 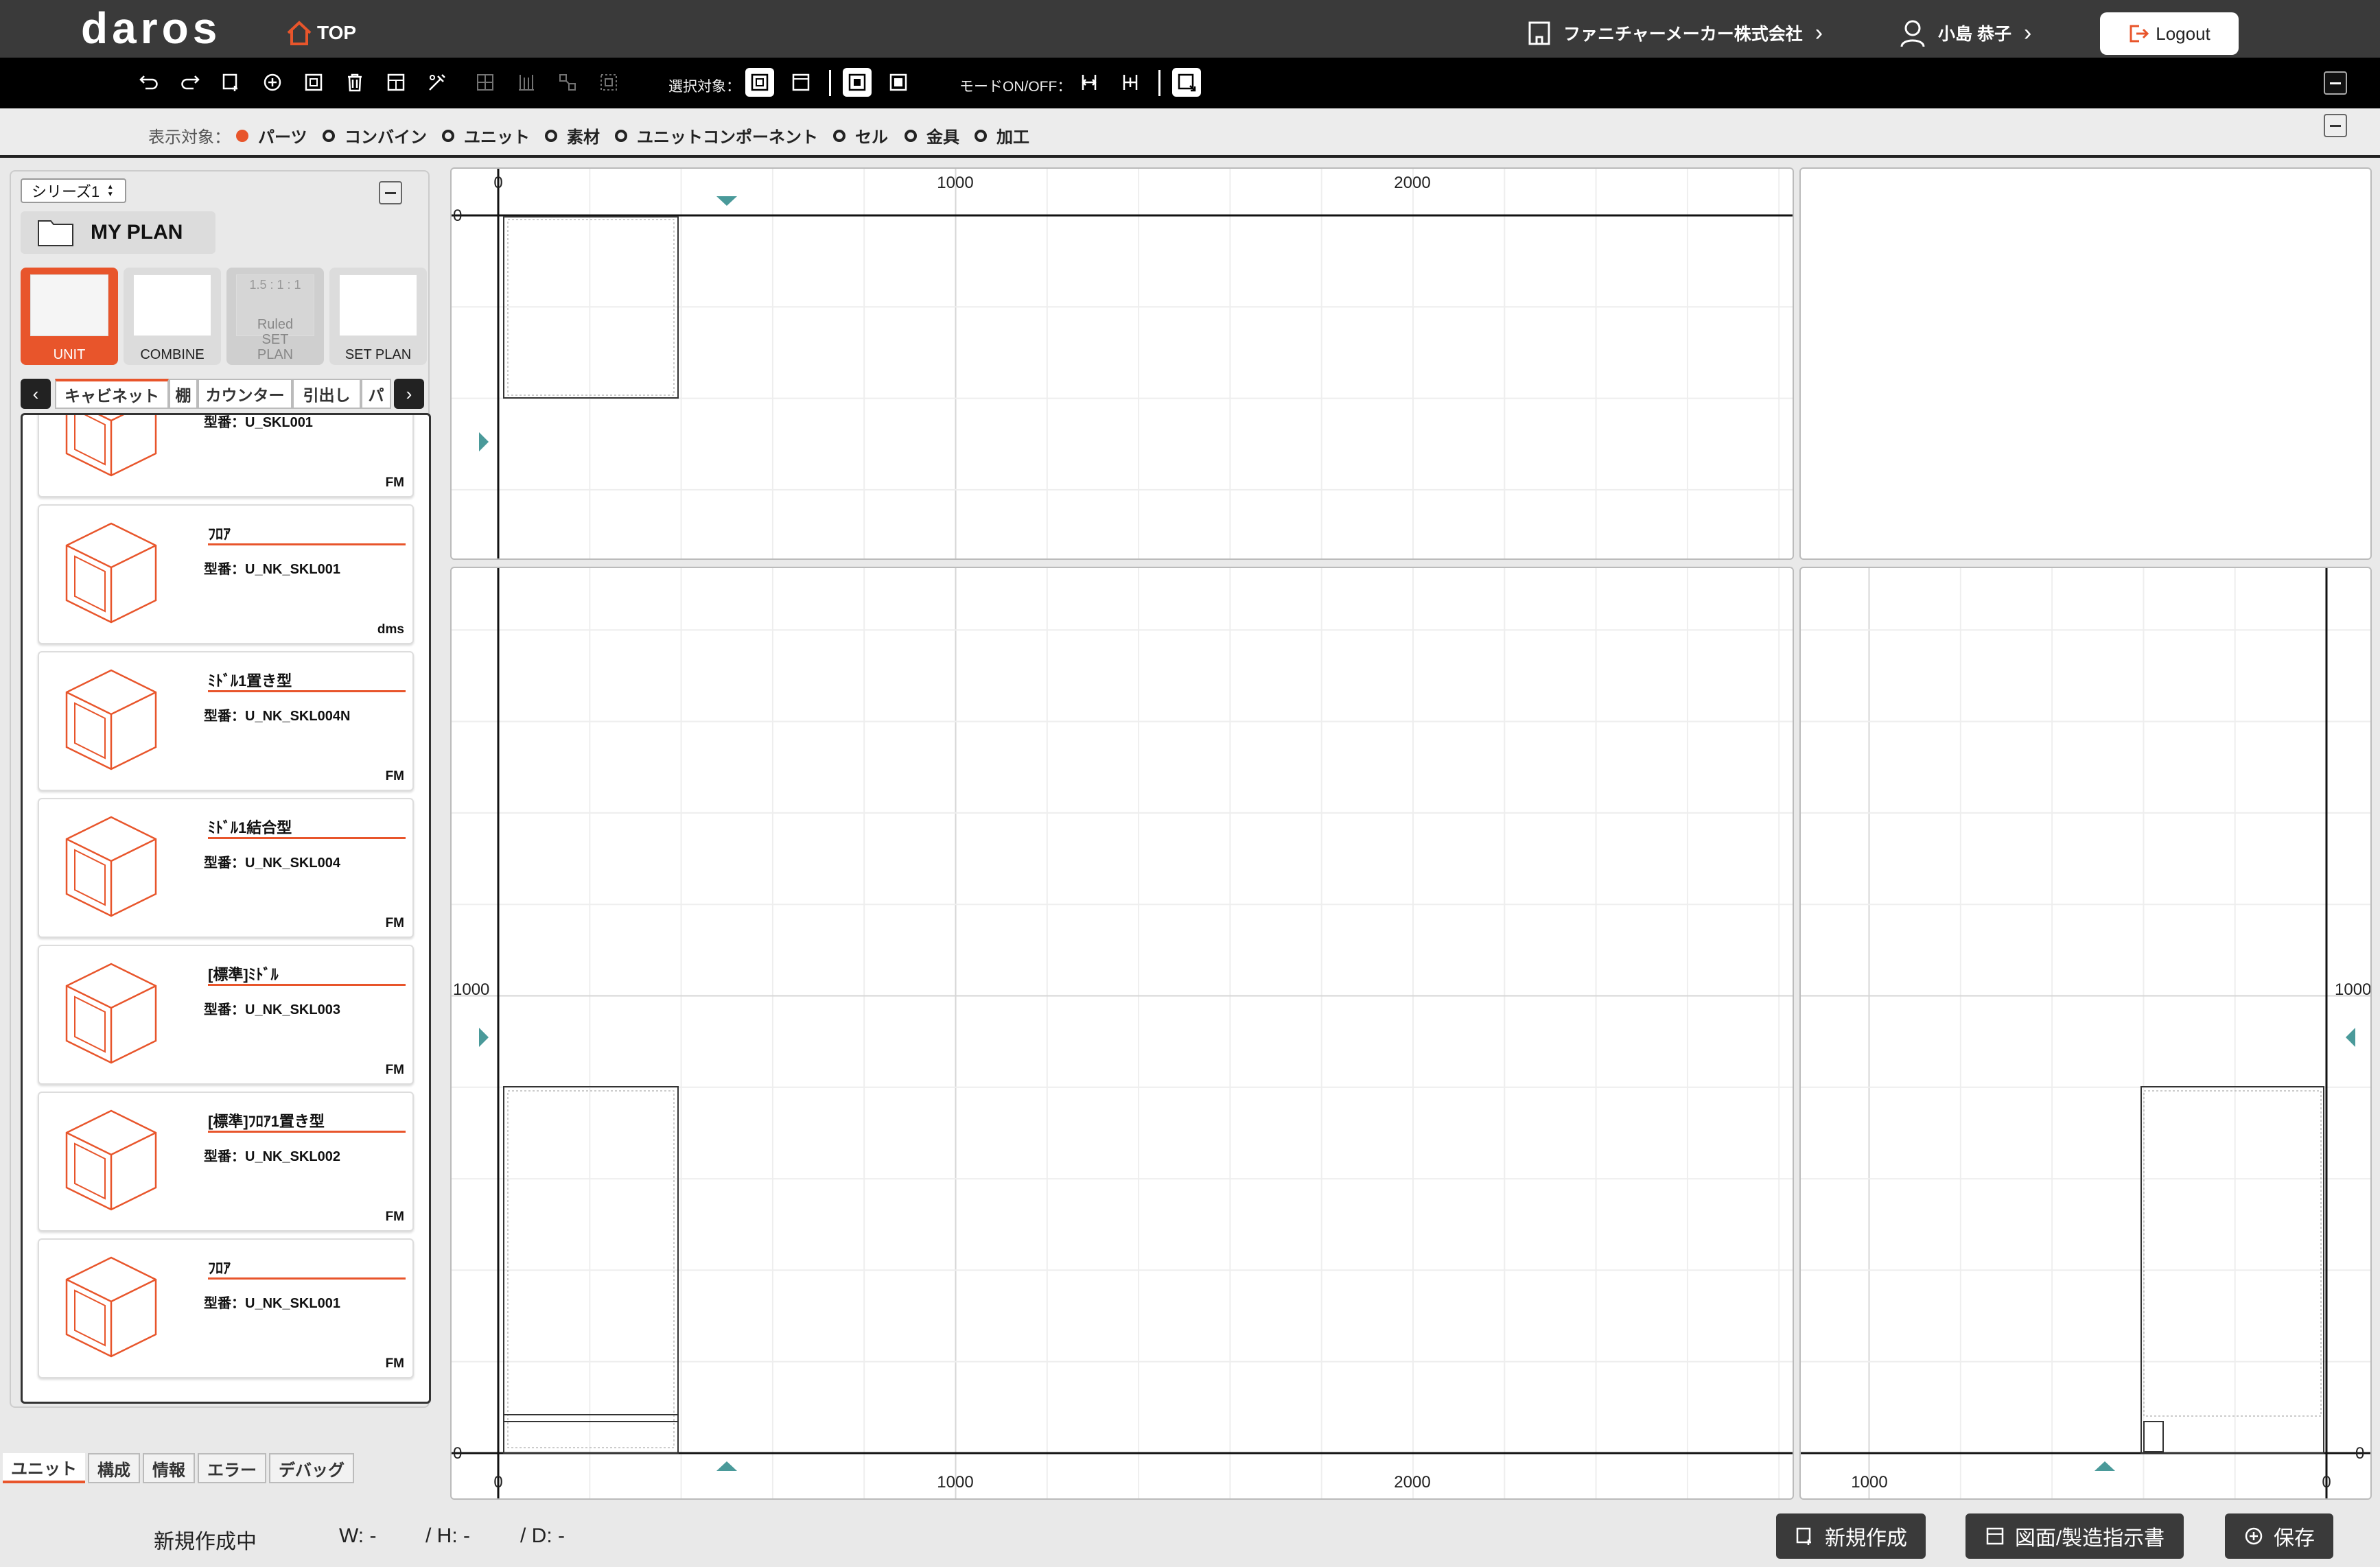 What do you see at coordinates (111, 1308) in the screenshot?
I see `cube-icon` at bounding box center [111, 1308].